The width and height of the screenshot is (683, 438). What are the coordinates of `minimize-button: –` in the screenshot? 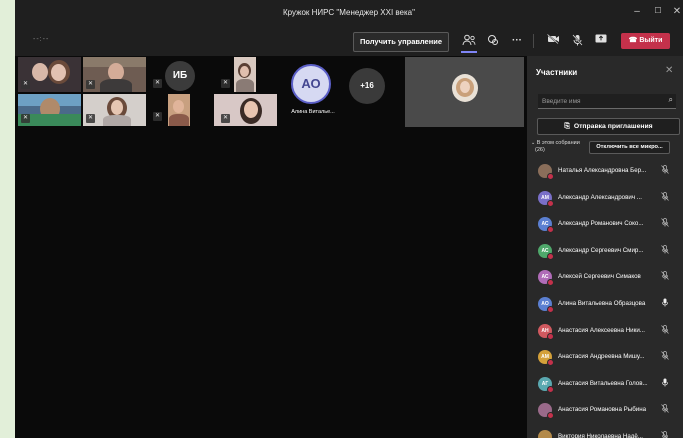 It's located at (637, 11).